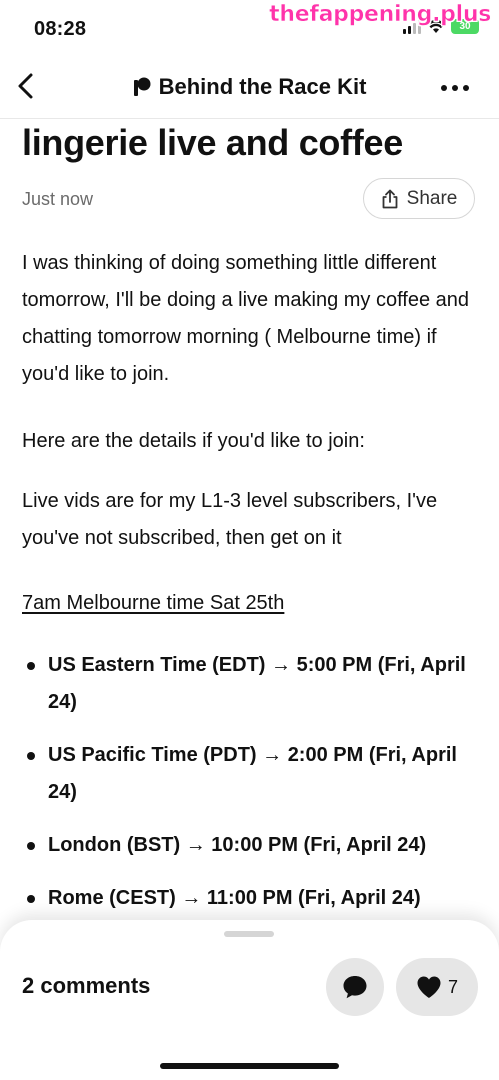 Image resolution: width=499 pixels, height=1080 pixels. Describe the element at coordinates (237, 845) in the screenshot. I see `list-item-text: London (BST) → 10:00 PM (Fri, April 24)` at that location.